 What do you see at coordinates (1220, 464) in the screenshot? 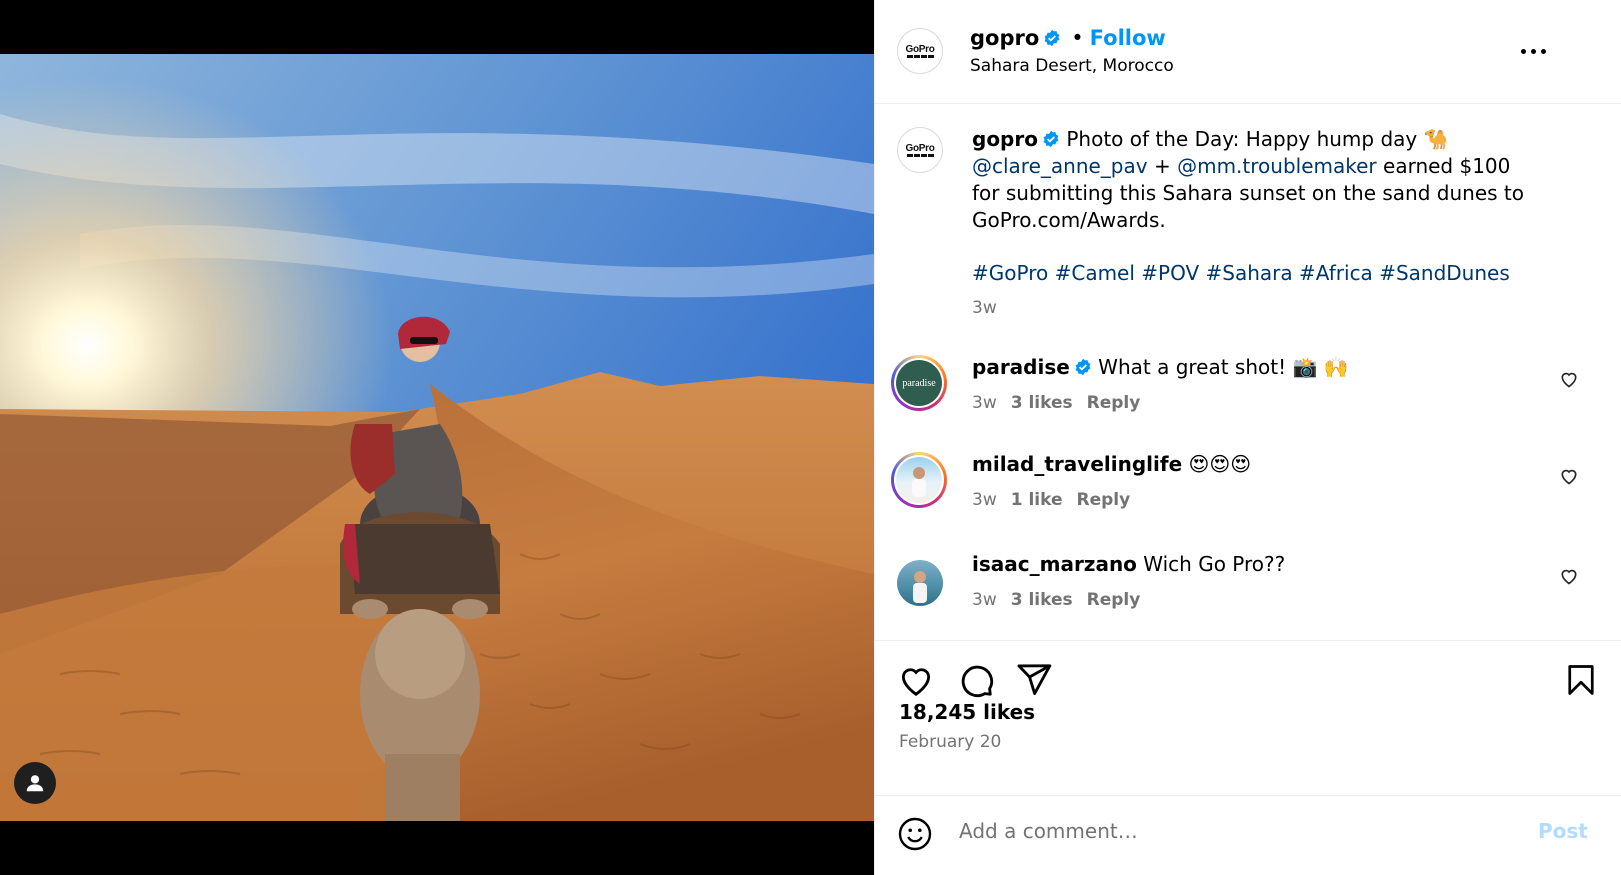
I see `comment-body: 😍😍😍` at bounding box center [1220, 464].